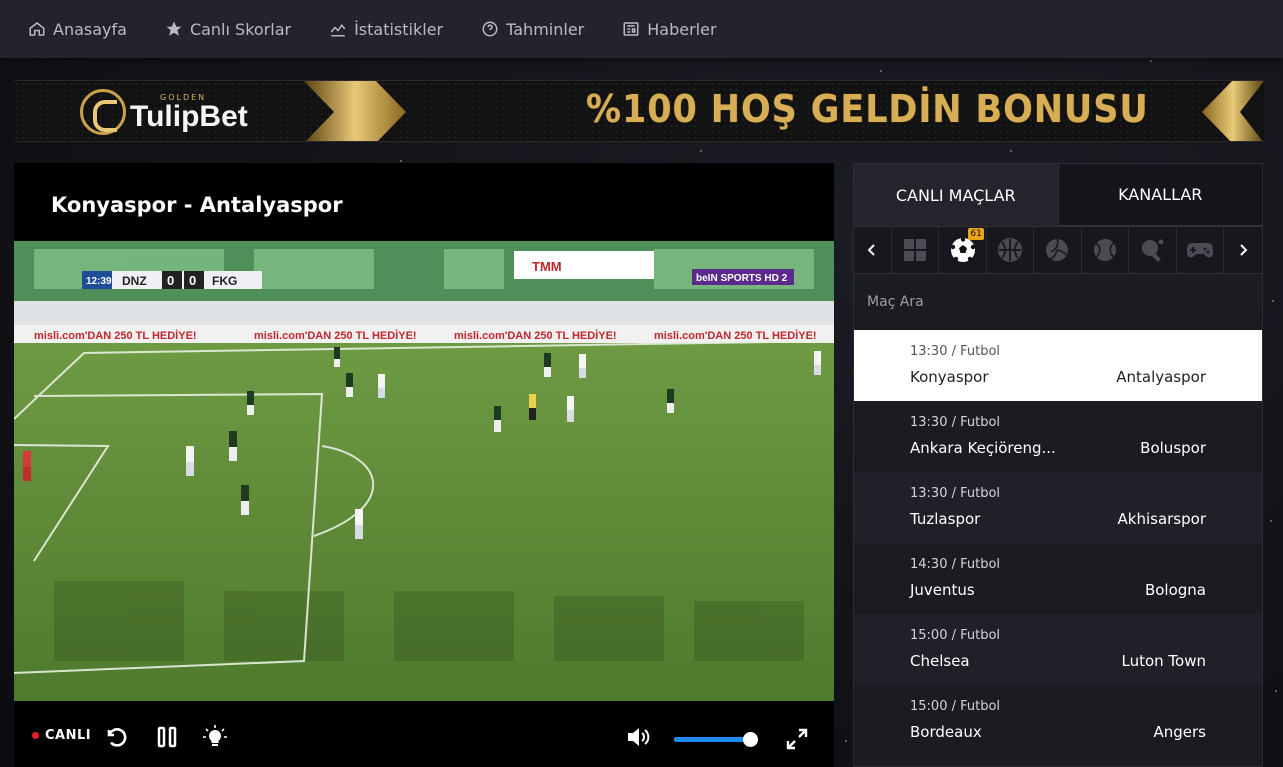 The image size is (1283, 767). I want to click on sport-table-tennis, so click(1153, 250).